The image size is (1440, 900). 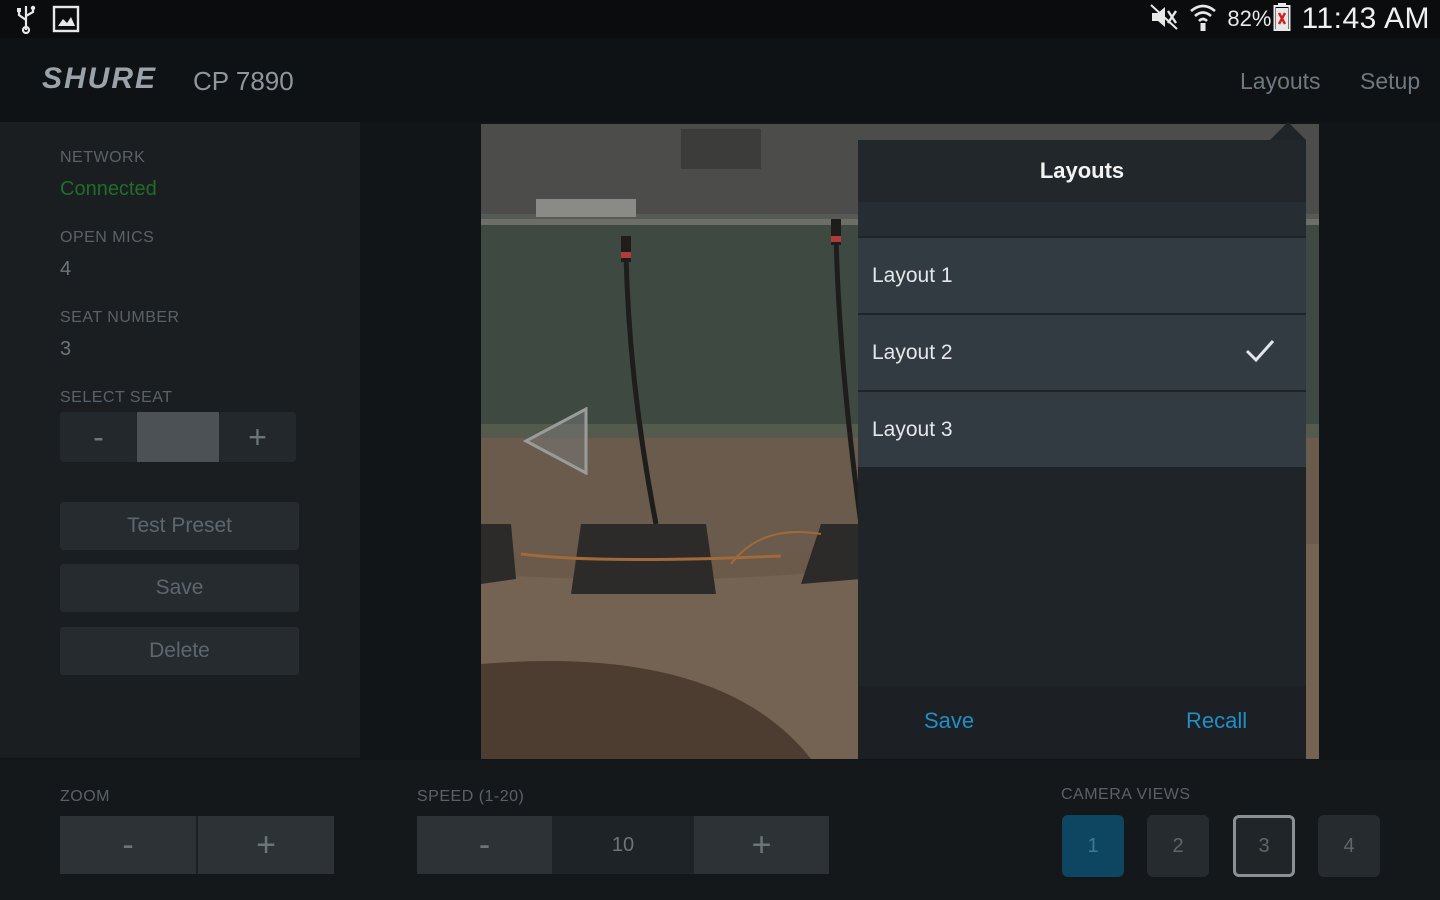 I want to click on recall-layout-button: Recall, so click(x=1216, y=721).